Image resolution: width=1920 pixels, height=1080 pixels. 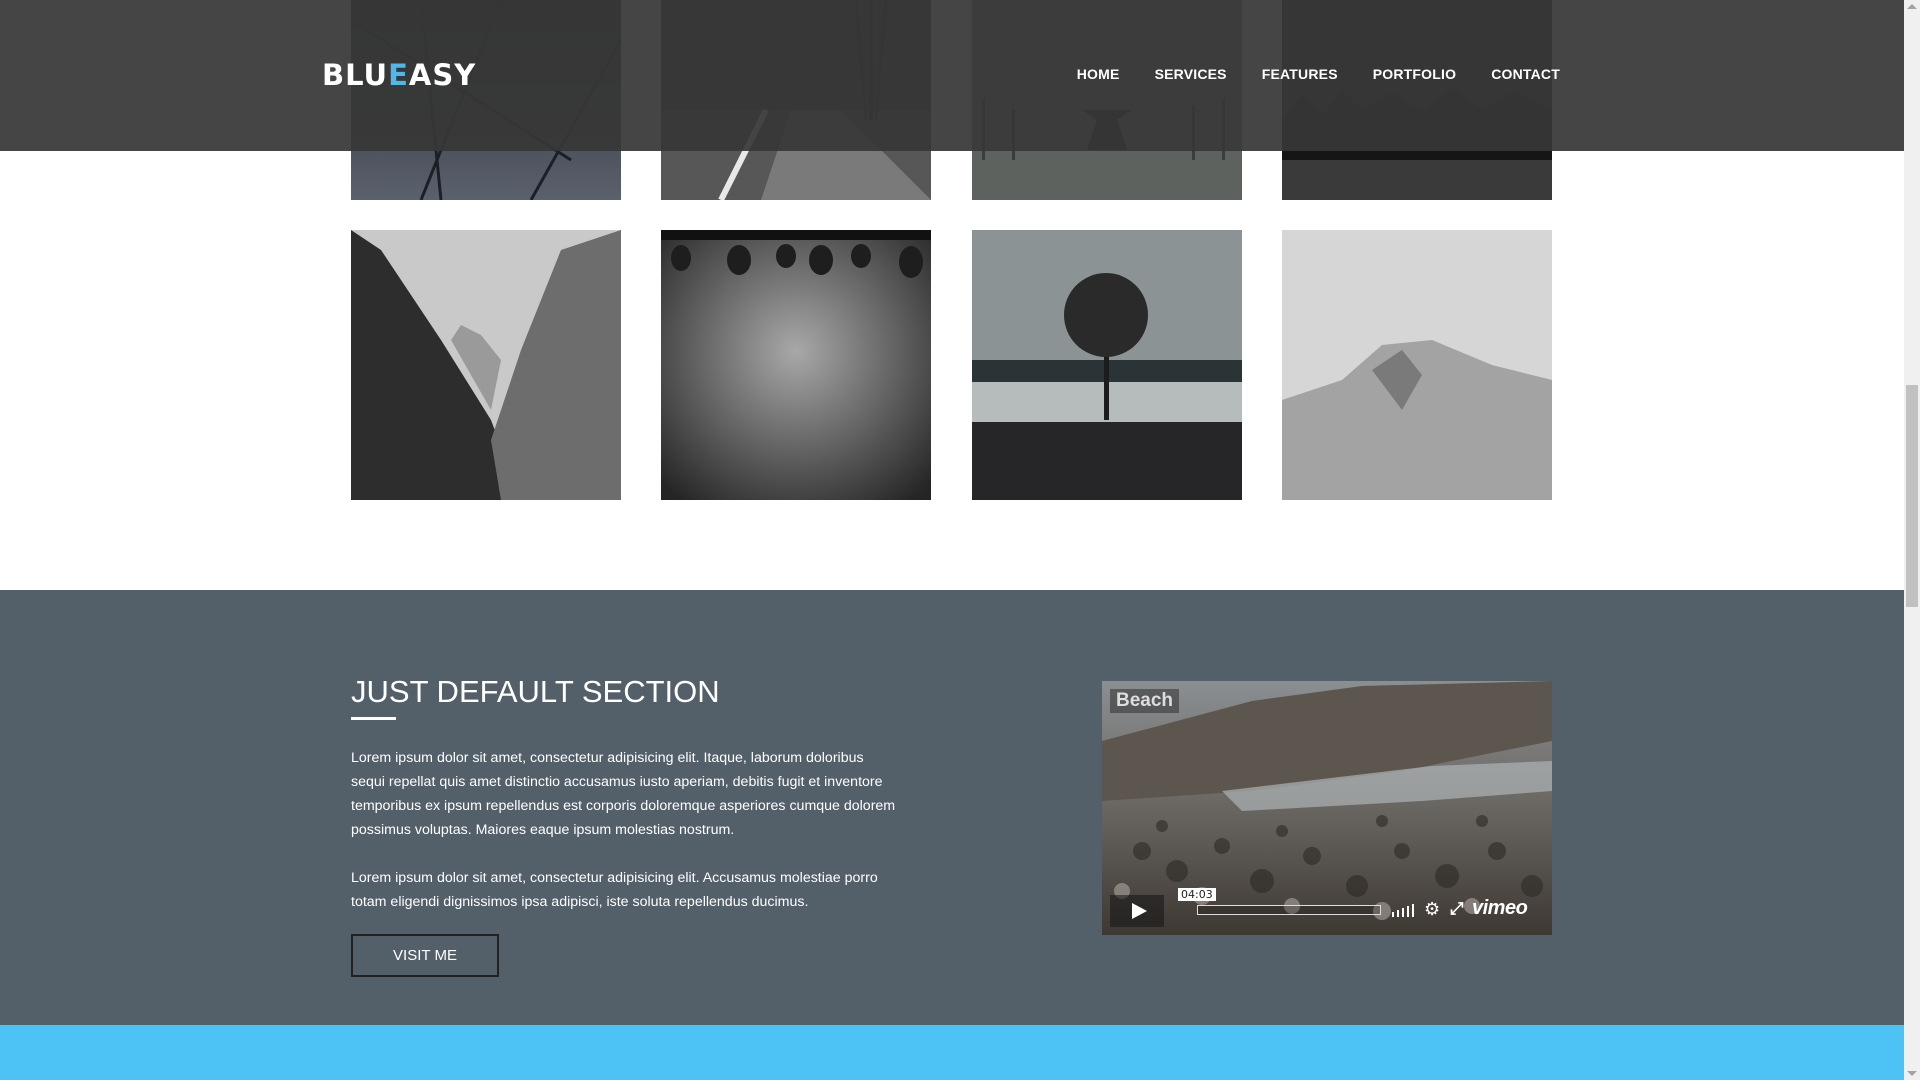 I want to click on site-logo: BLUEASY, so click(x=399, y=75).